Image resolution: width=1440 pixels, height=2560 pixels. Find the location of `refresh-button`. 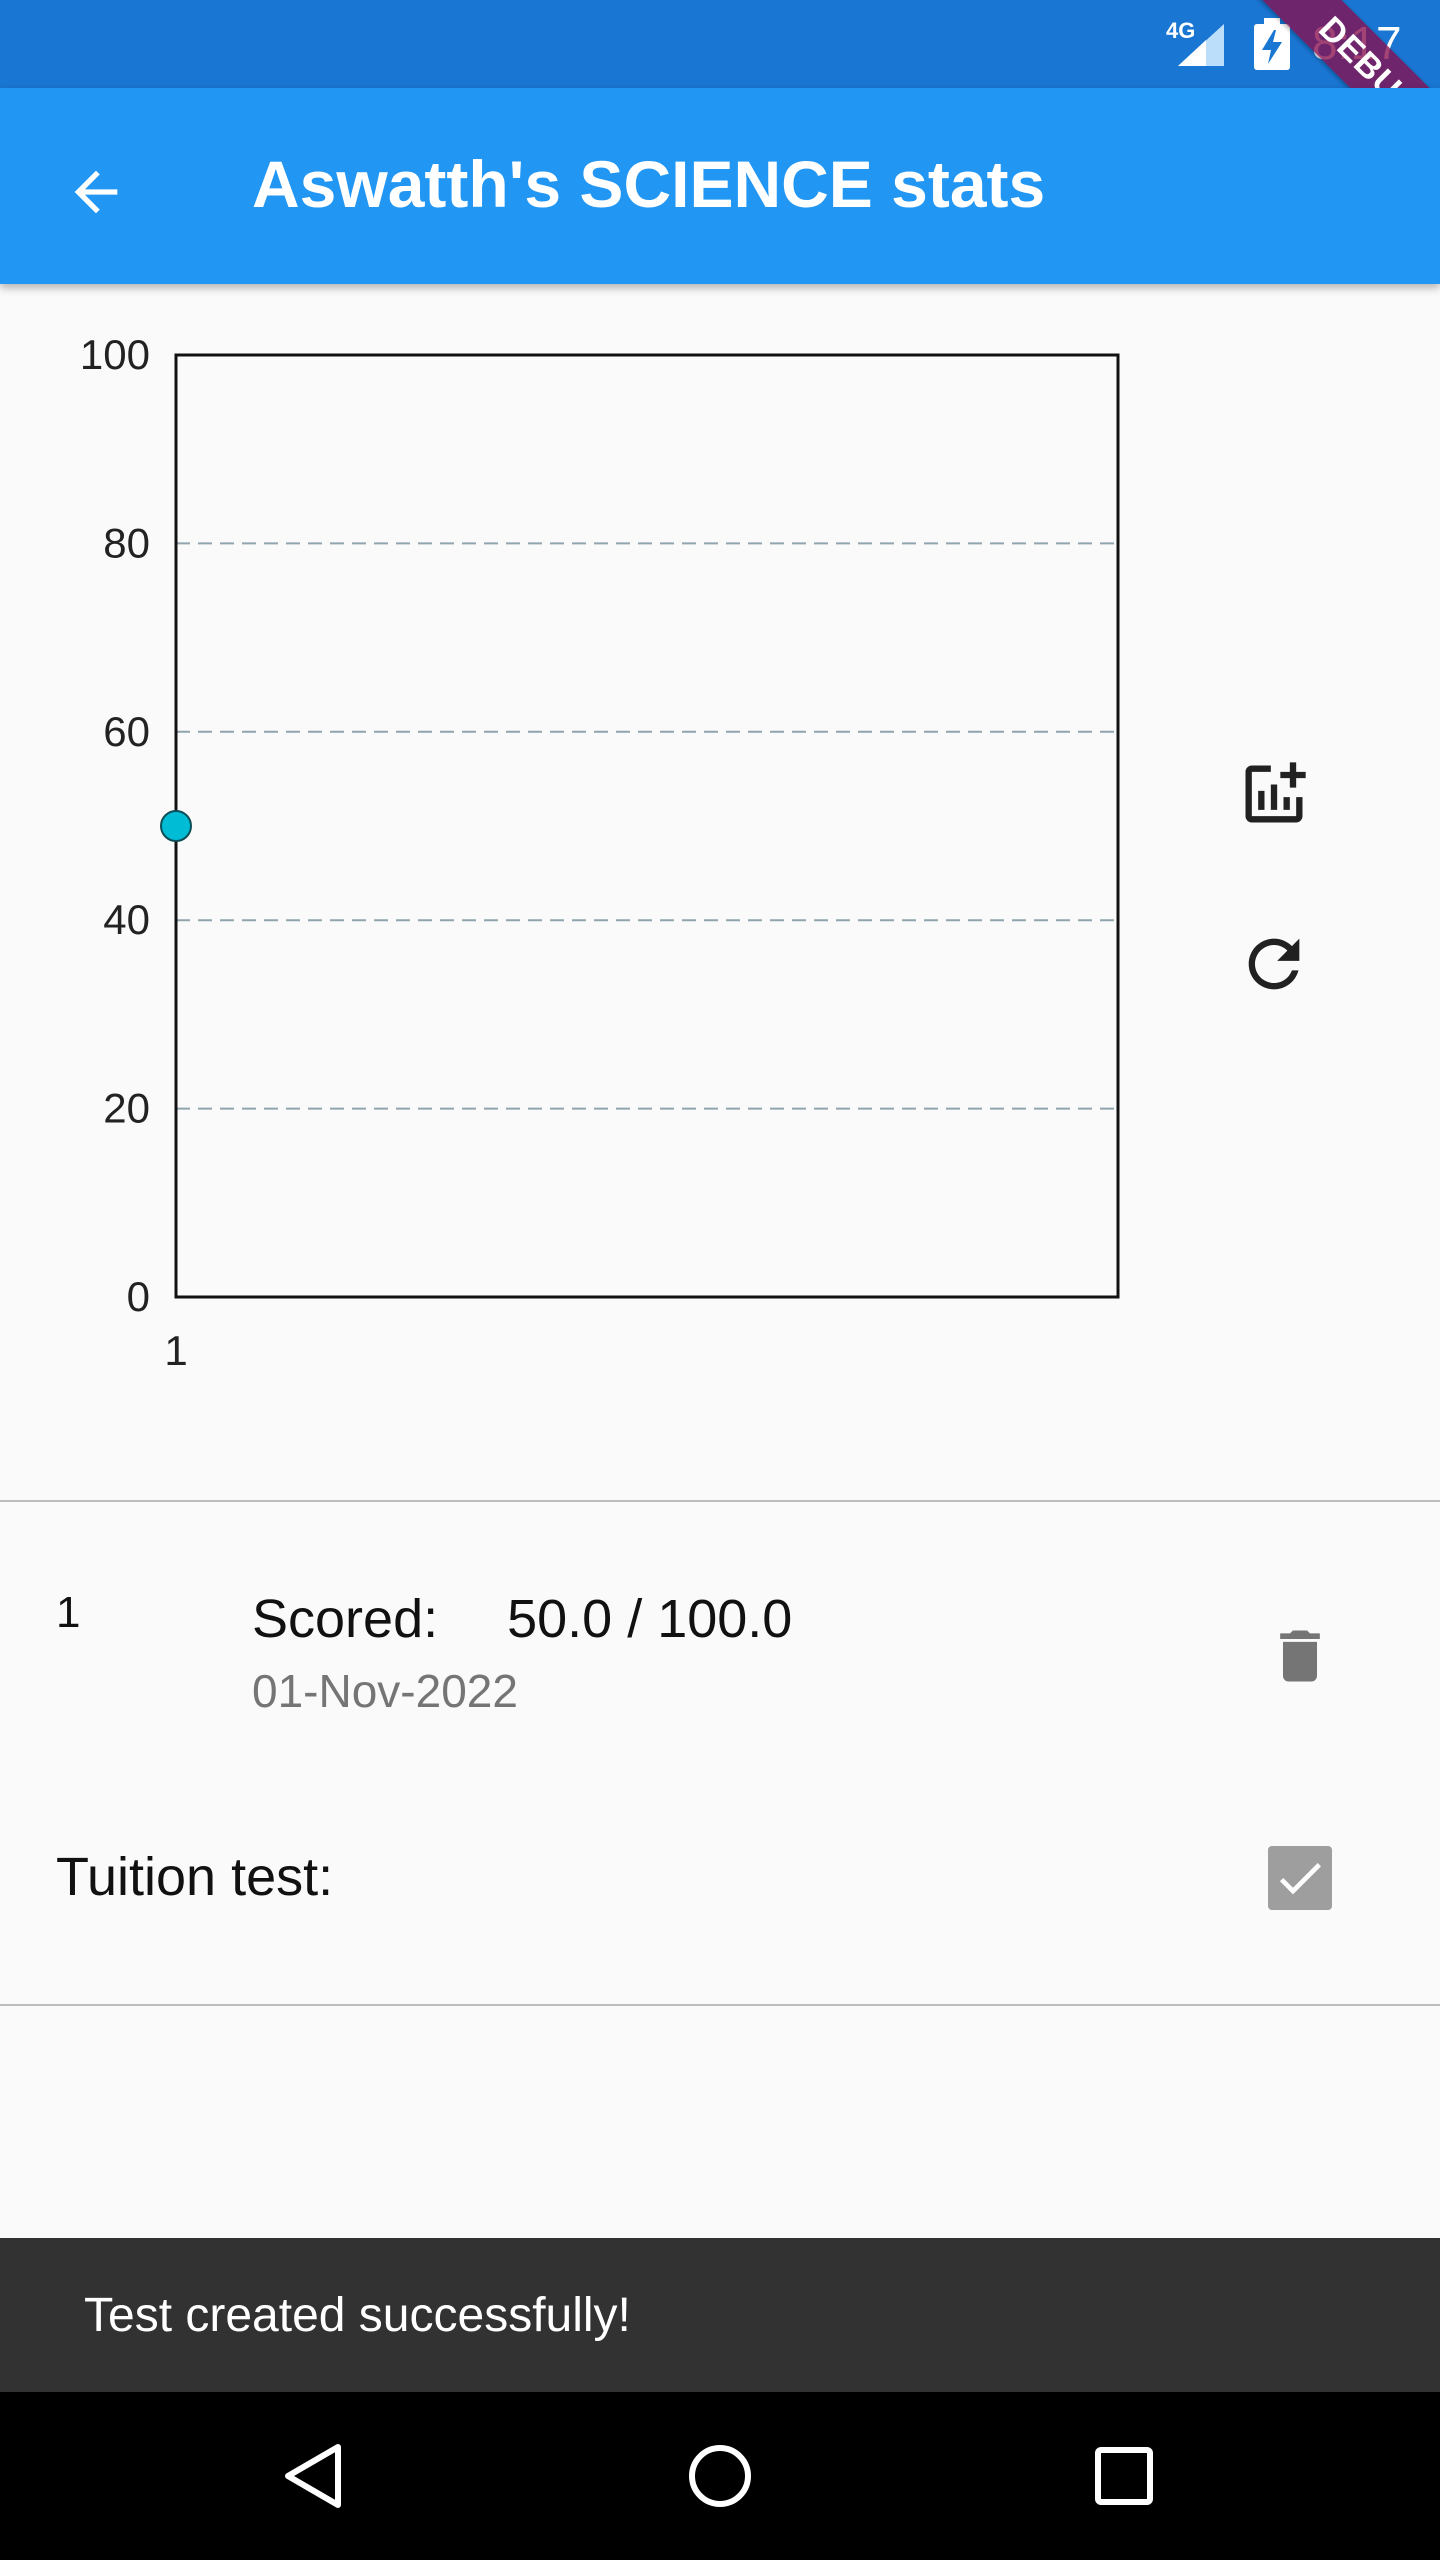

refresh-button is located at coordinates (1274, 964).